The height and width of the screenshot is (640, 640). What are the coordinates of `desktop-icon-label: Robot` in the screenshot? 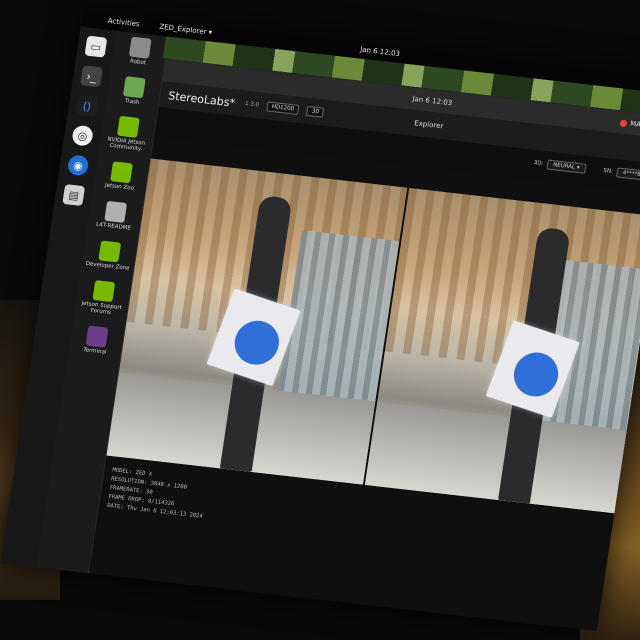 It's located at (138, 62).